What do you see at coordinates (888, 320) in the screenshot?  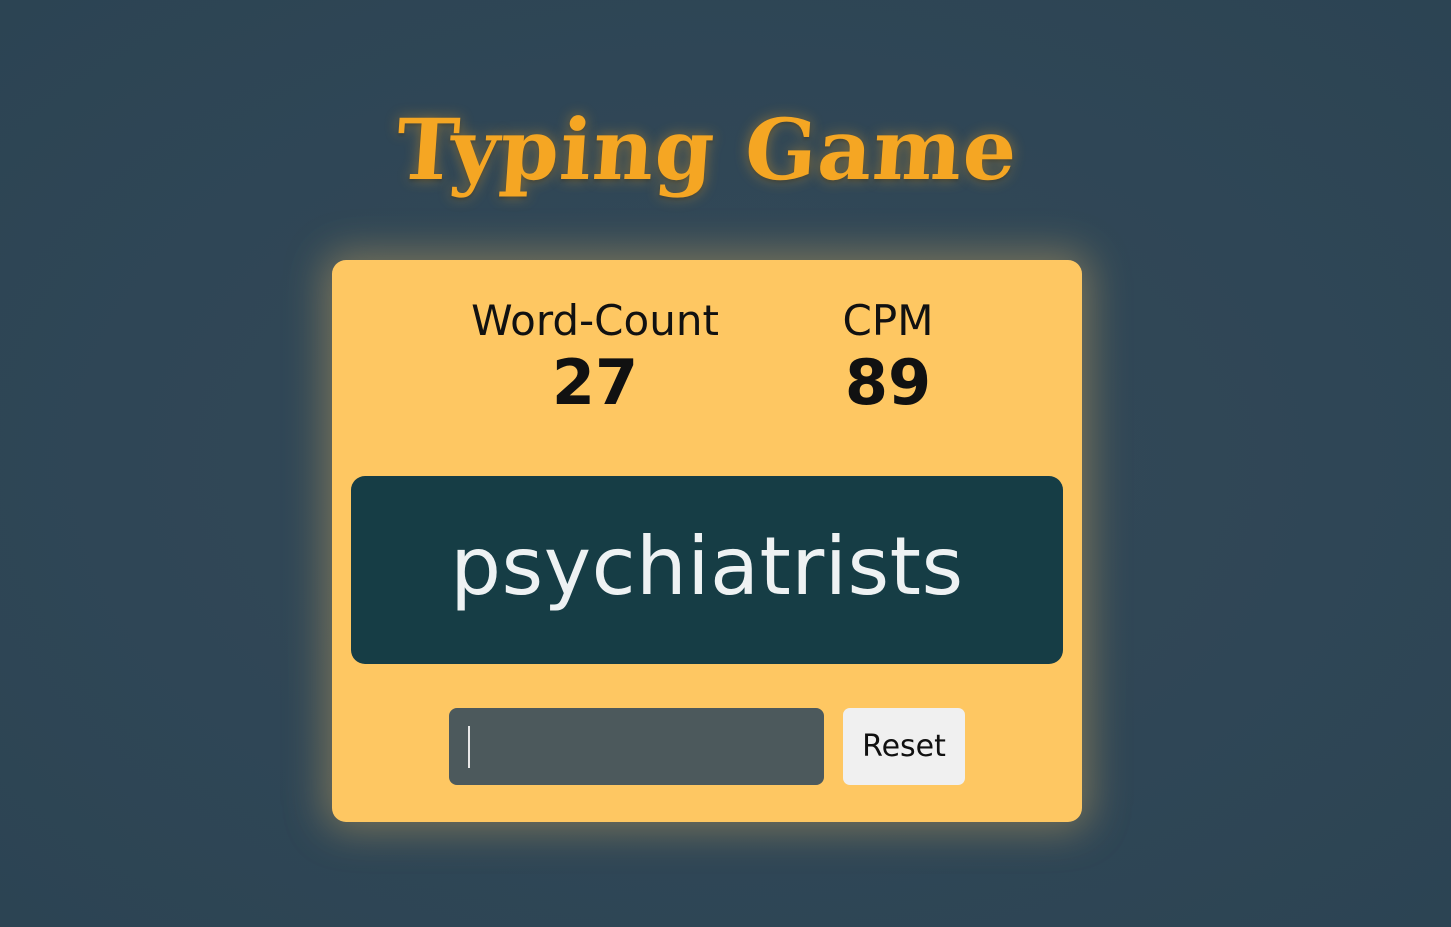 I see `cpm-label: CPM` at bounding box center [888, 320].